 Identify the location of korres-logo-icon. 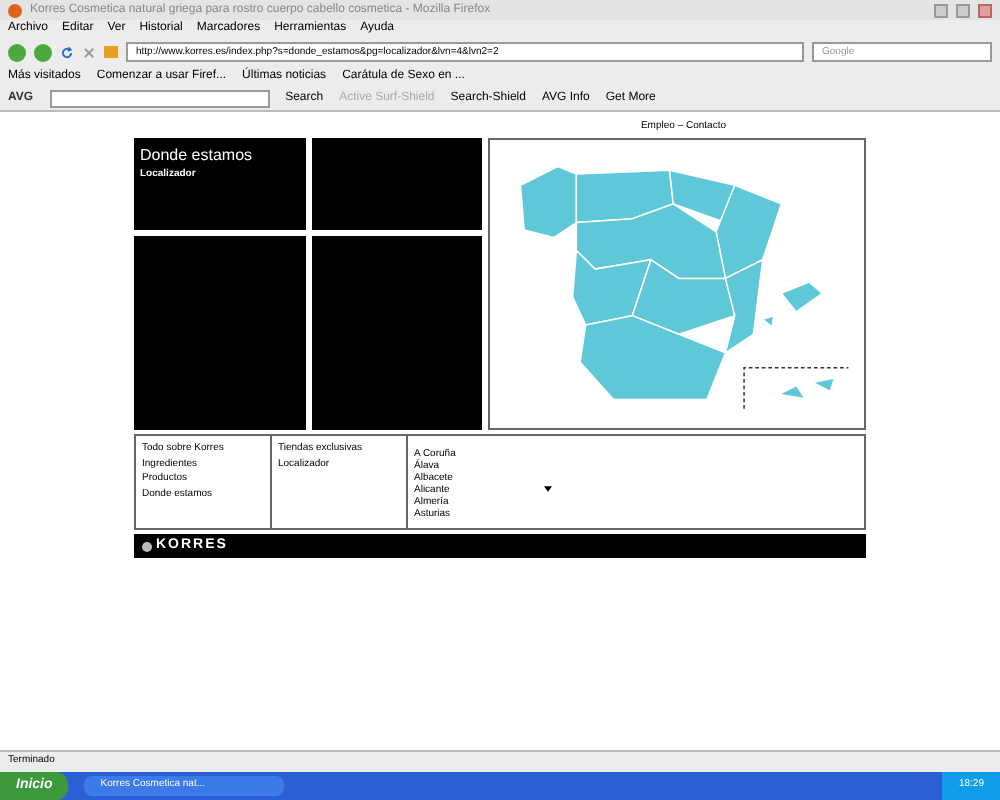
(147, 546).